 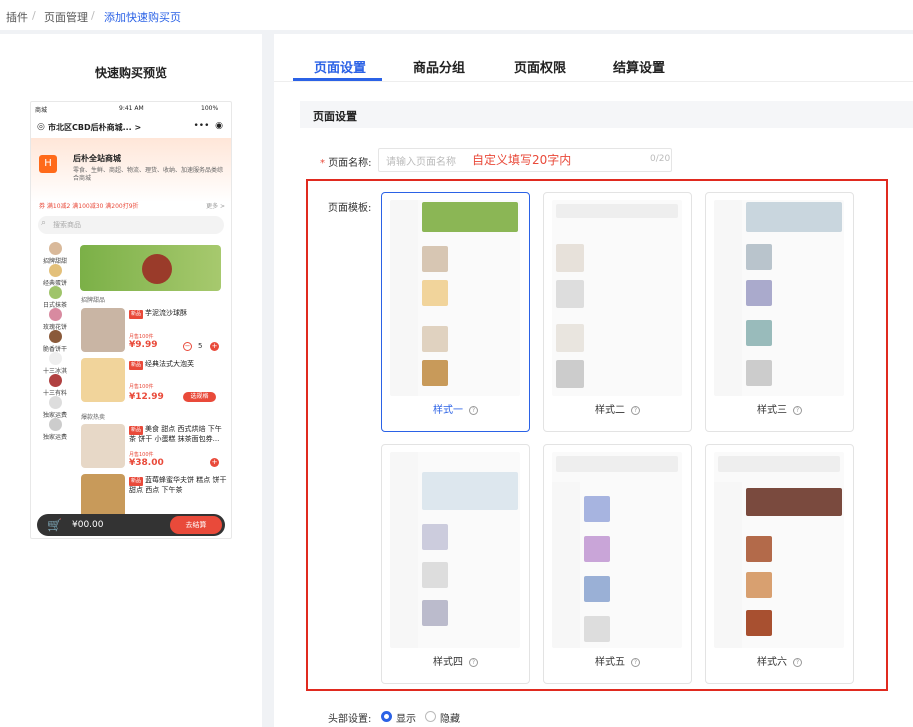 What do you see at coordinates (97, 158) in the screenshot?
I see `shop-name: 后朴全站商城` at bounding box center [97, 158].